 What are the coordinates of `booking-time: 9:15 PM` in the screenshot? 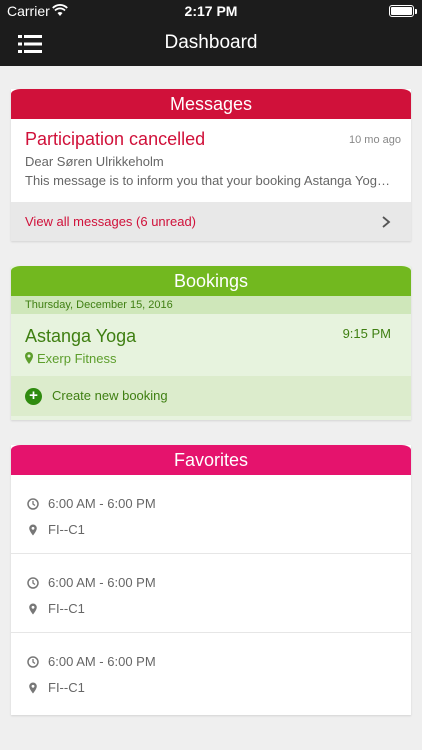 It's located at (366, 333).